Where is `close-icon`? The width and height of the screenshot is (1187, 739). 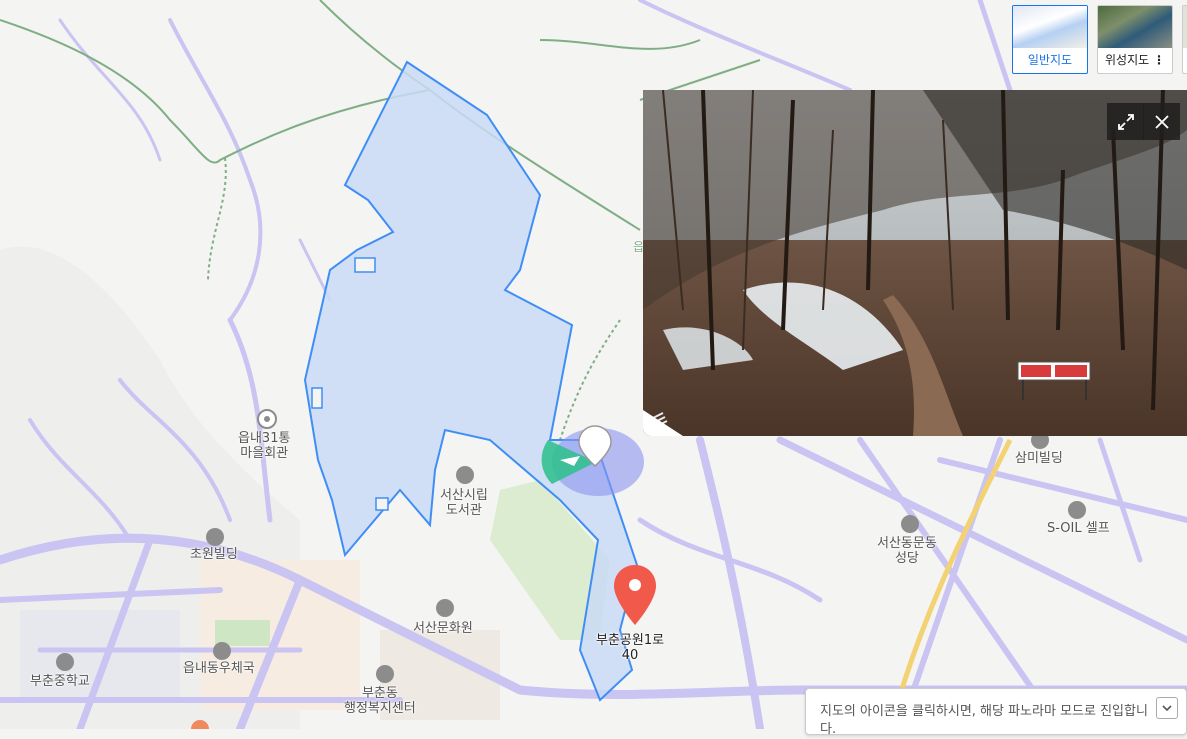 close-icon is located at coordinates (1161, 121).